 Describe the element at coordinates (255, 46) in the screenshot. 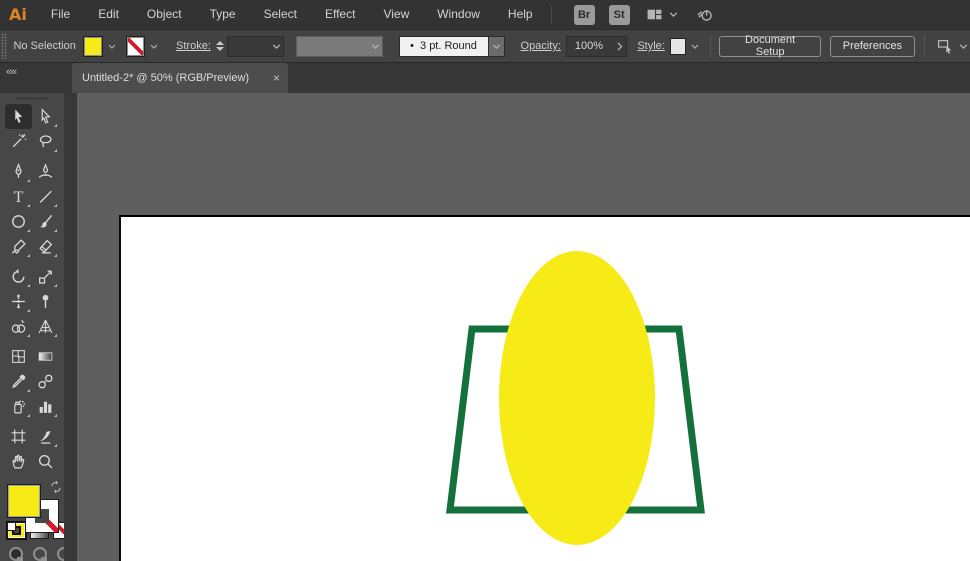

I see `stroke-weight-dropdown` at that location.